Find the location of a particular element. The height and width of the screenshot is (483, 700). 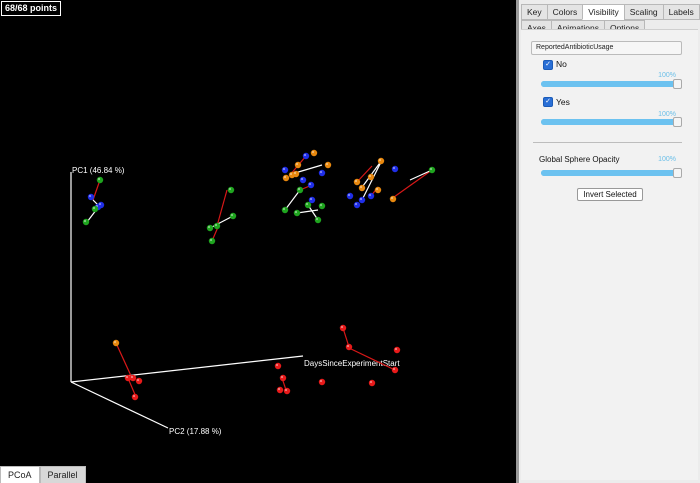

tab-key: Key is located at coordinates (534, 12).